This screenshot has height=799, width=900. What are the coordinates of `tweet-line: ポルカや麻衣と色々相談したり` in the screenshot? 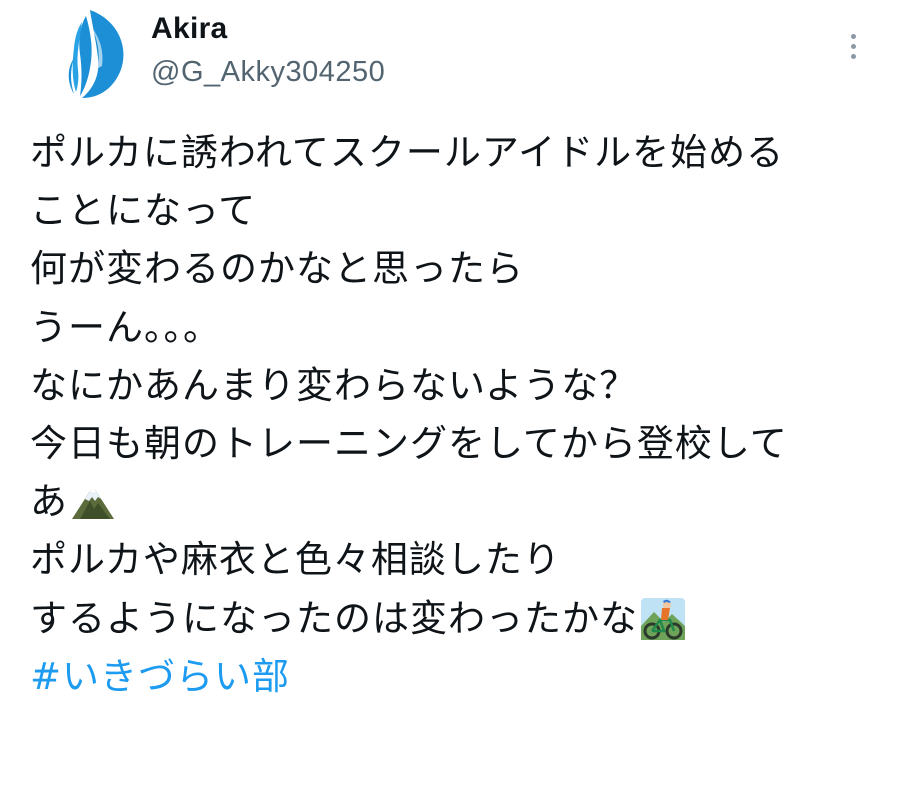 It's located at (295, 560).